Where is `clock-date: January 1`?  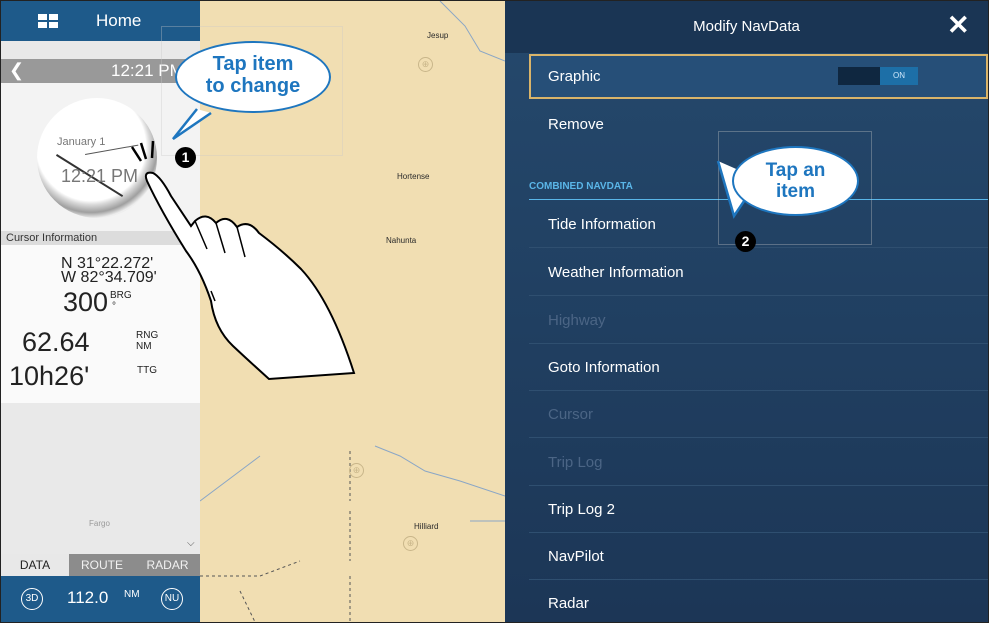
clock-date: January 1 is located at coordinates (81, 142).